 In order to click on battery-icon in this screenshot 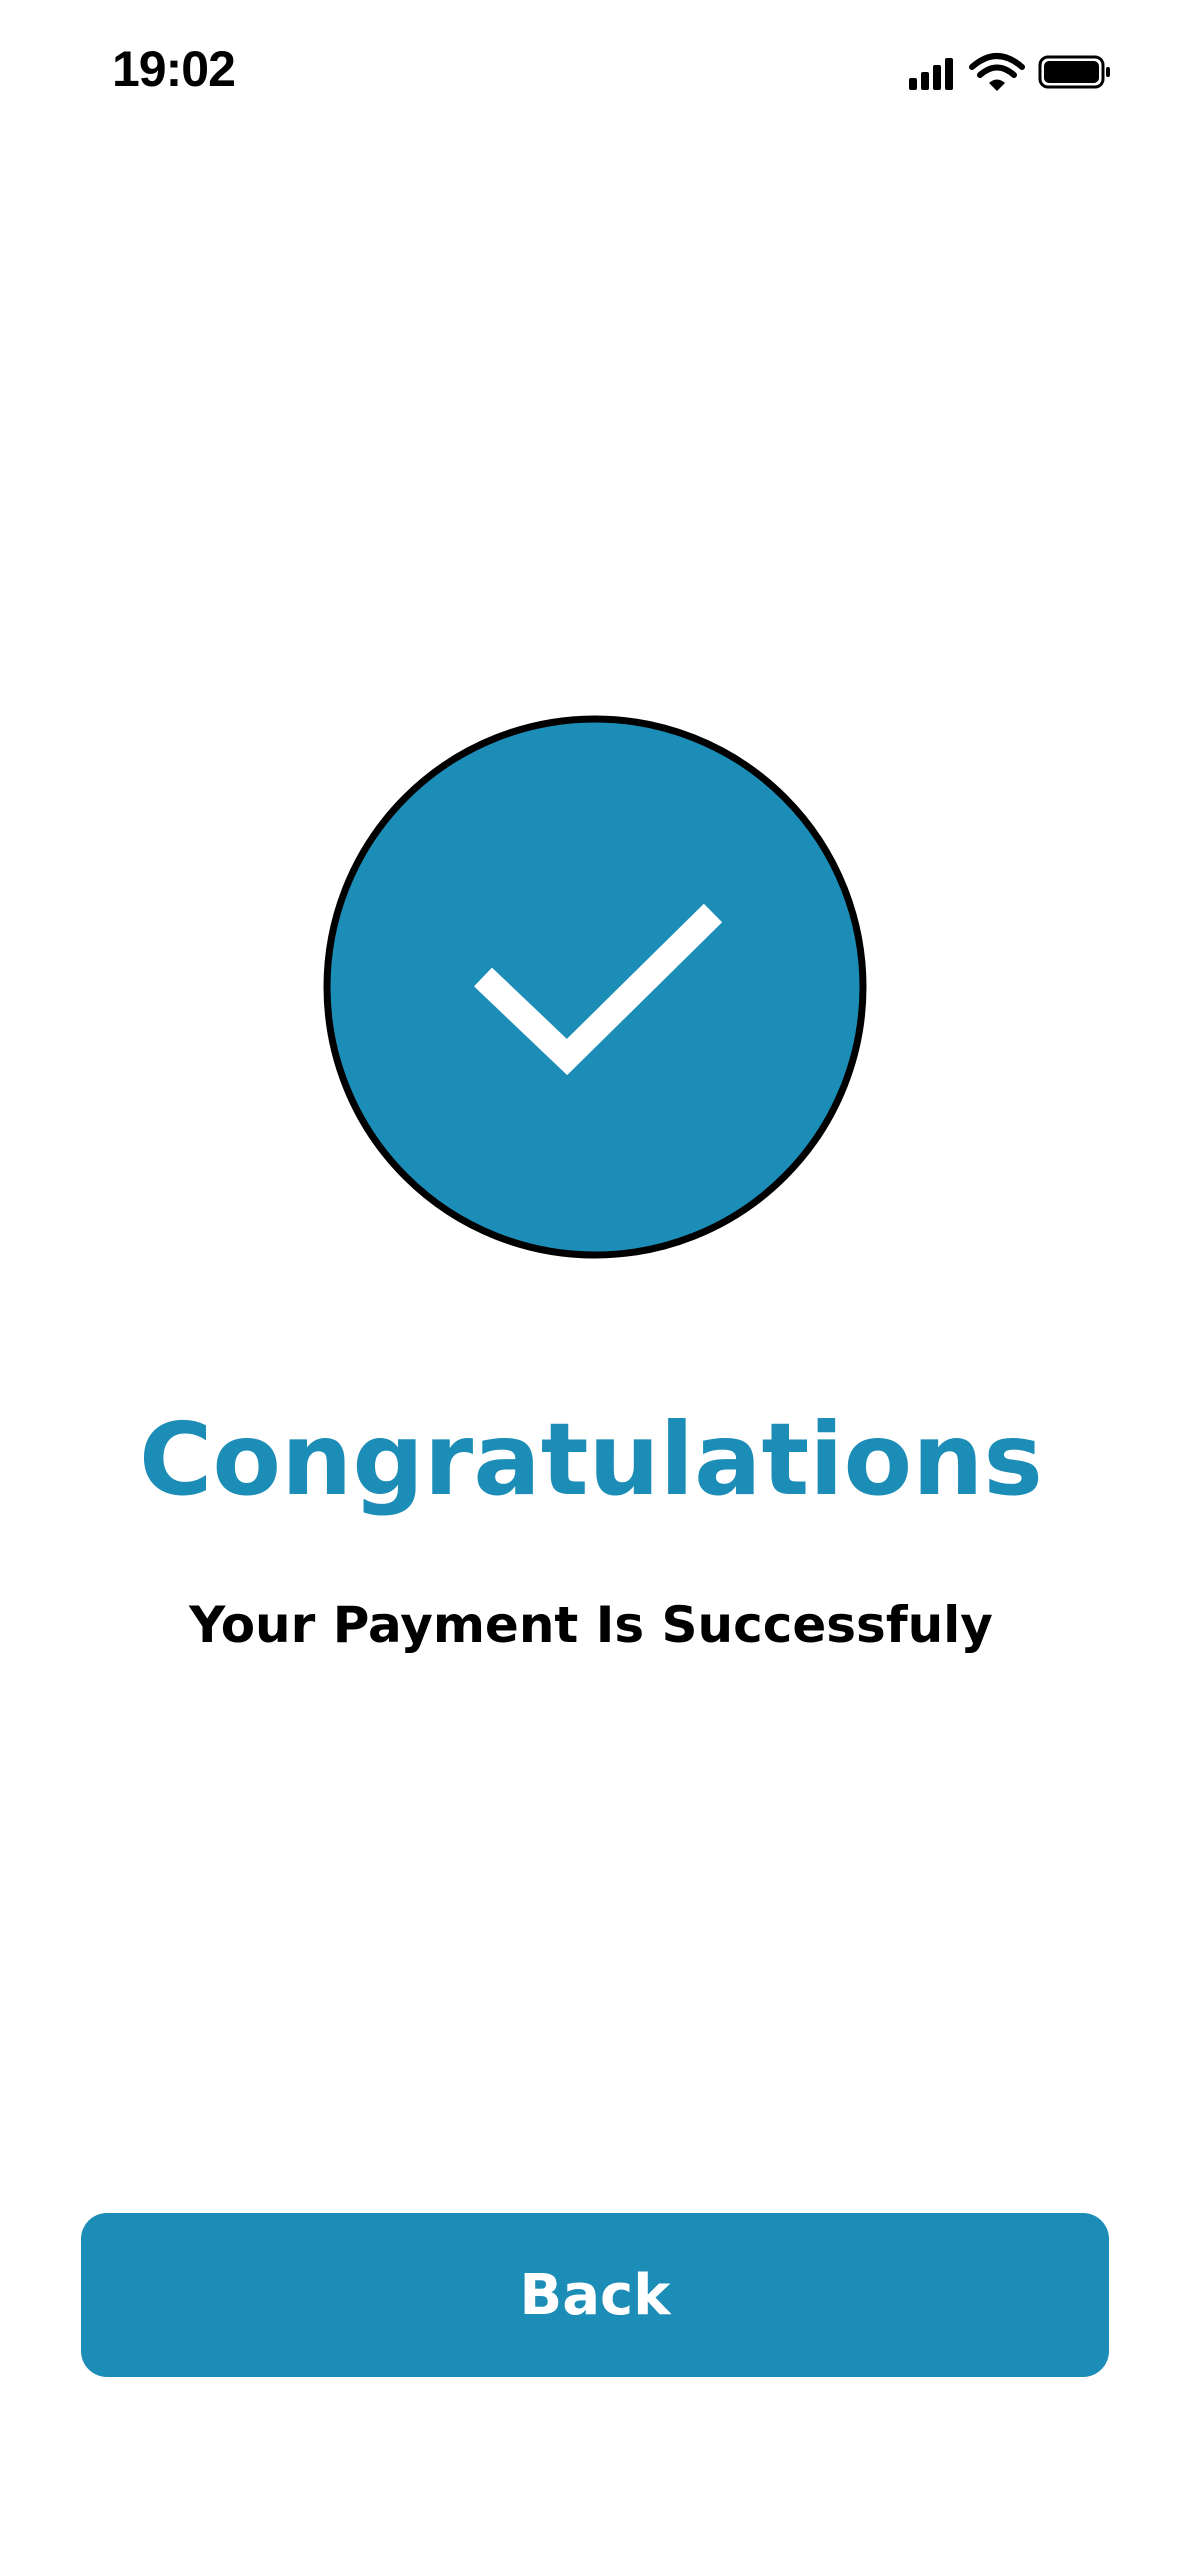, I will do `click(1074, 72)`.